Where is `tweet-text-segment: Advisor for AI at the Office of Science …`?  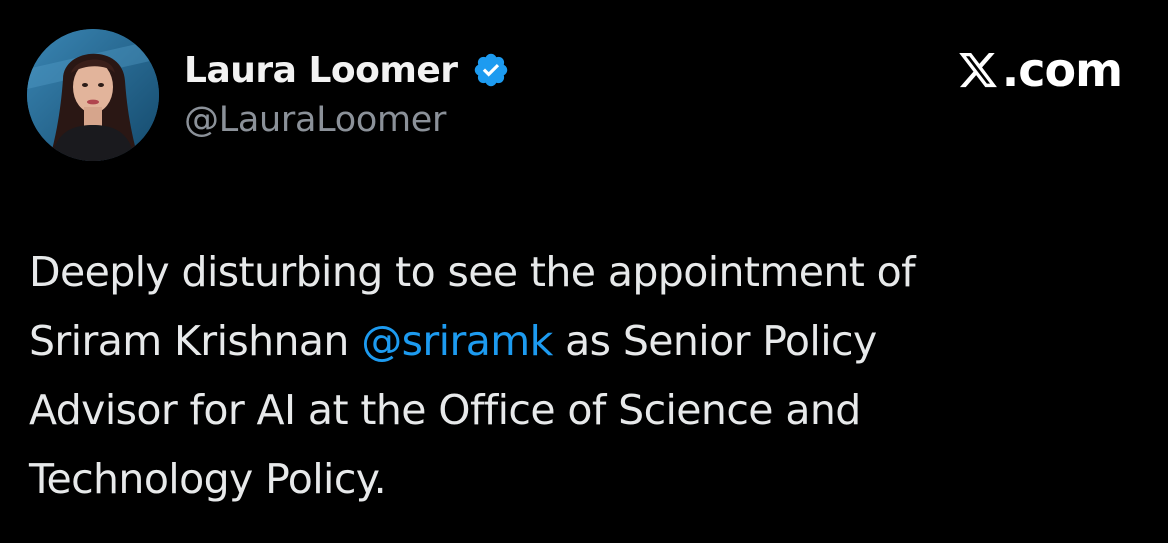
tweet-text-segment: Advisor for AI at the Office of Science … is located at coordinates (445, 410).